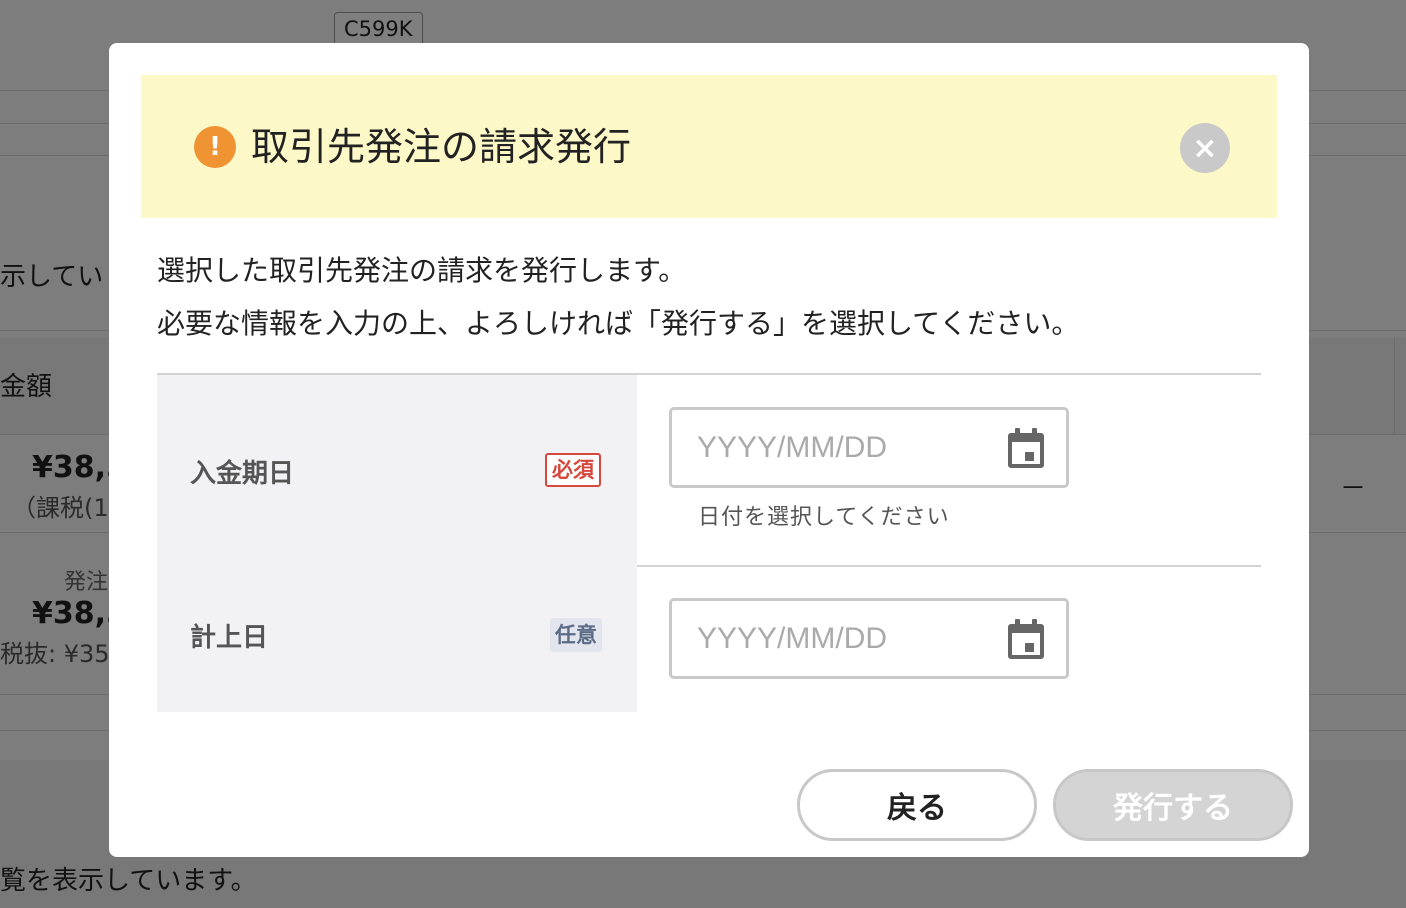 This screenshot has height=908, width=1406. Describe the element at coordinates (215, 147) in the screenshot. I see `exclamation-icon: !` at that location.